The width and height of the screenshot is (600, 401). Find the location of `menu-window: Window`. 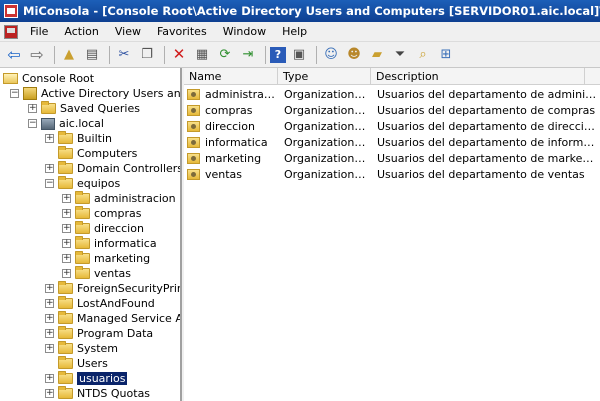

menu-window: Window is located at coordinates (244, 32).